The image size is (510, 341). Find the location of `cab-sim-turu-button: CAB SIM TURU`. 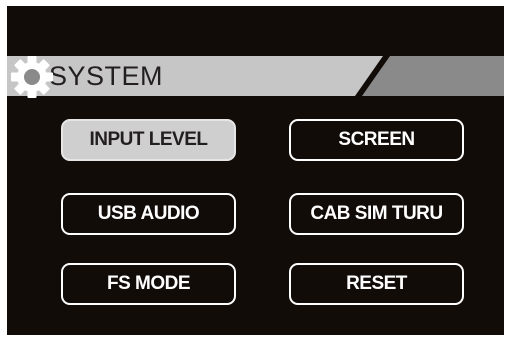

cab-sim-turu-button: CAB SIM TURU is located at coordinates (376, 214).